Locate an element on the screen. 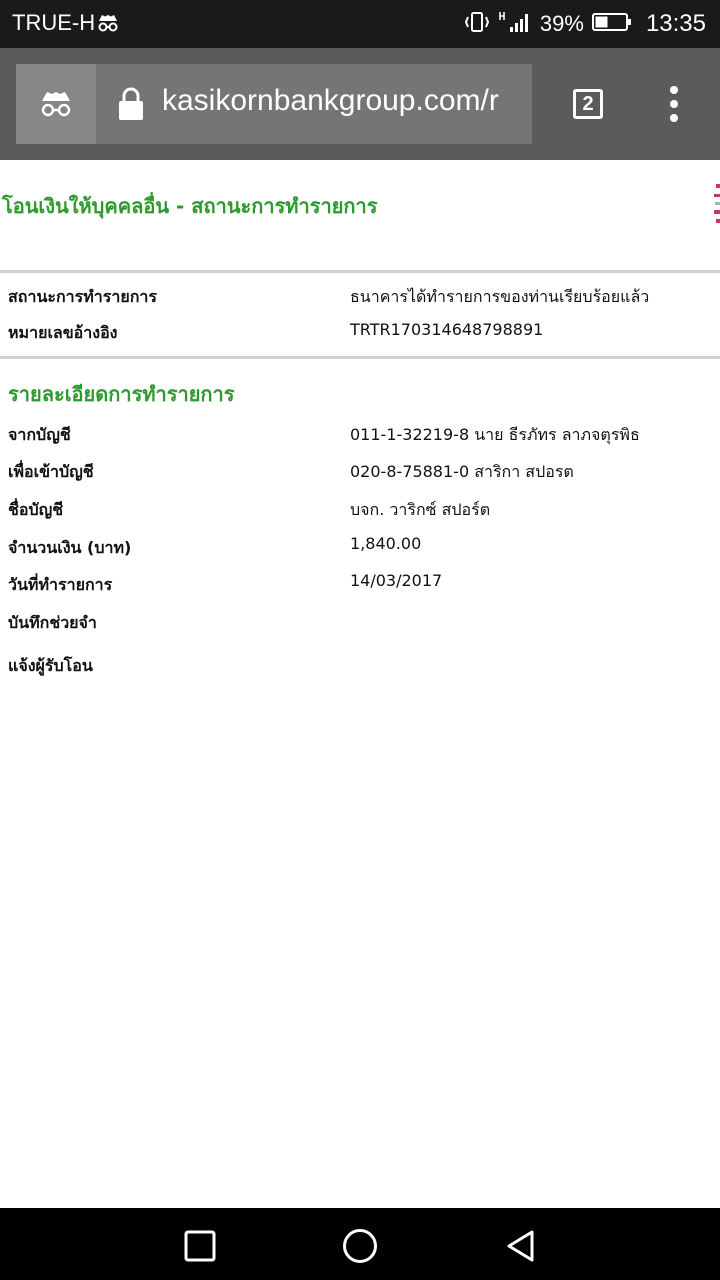 Image resolution: width=720 pixels, height=1280 pixels. account-name-value: บจก. วาริกซ์ สปอร์ต is located at coordinates (420, 509).